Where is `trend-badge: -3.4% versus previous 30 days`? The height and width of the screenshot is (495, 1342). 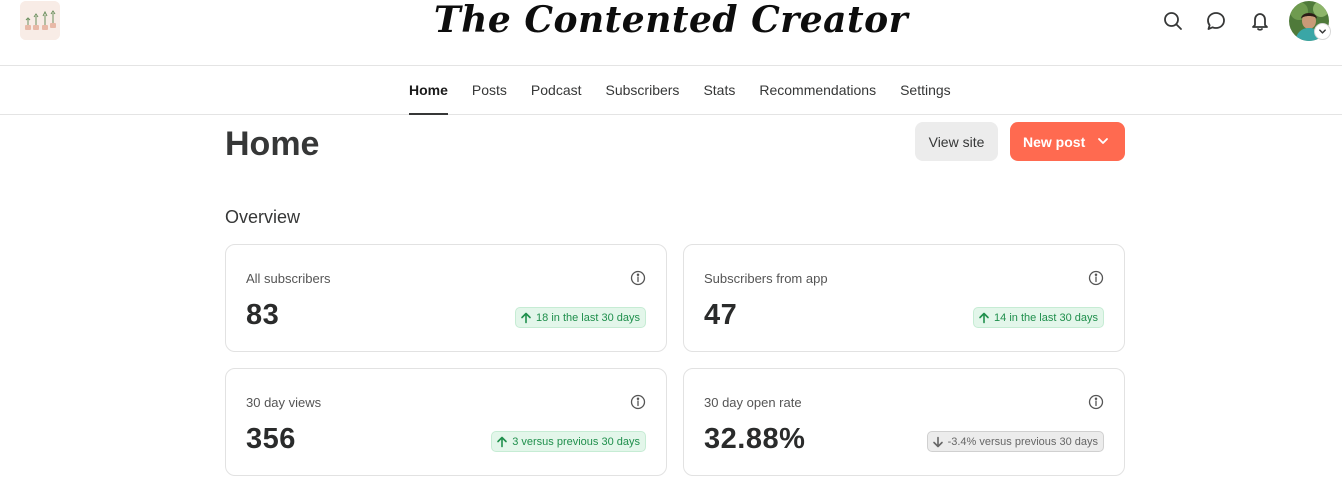 trend-badge: -3.4% versus previous 30 days is located at coordinates (1015, 441).